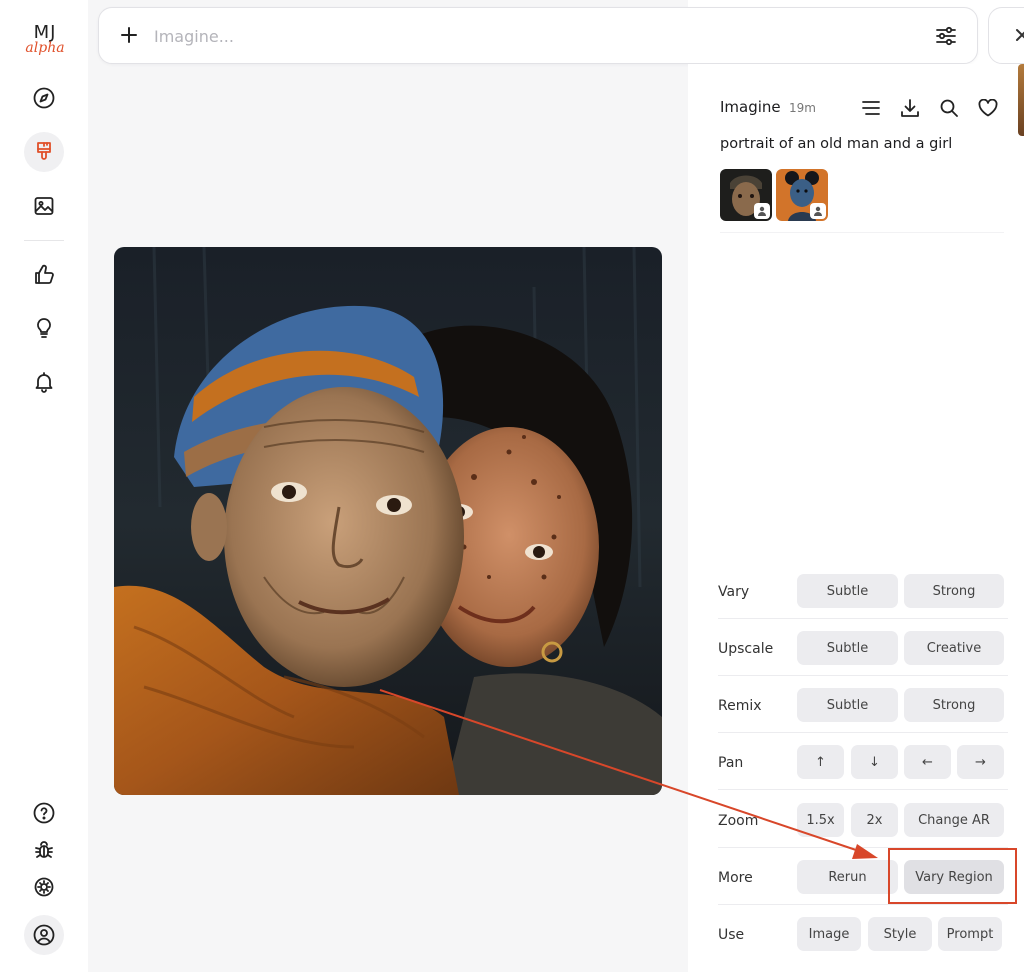 The image size is (1024, 972). I want to click on vary-strong-button: Strong, so click(954, 591).